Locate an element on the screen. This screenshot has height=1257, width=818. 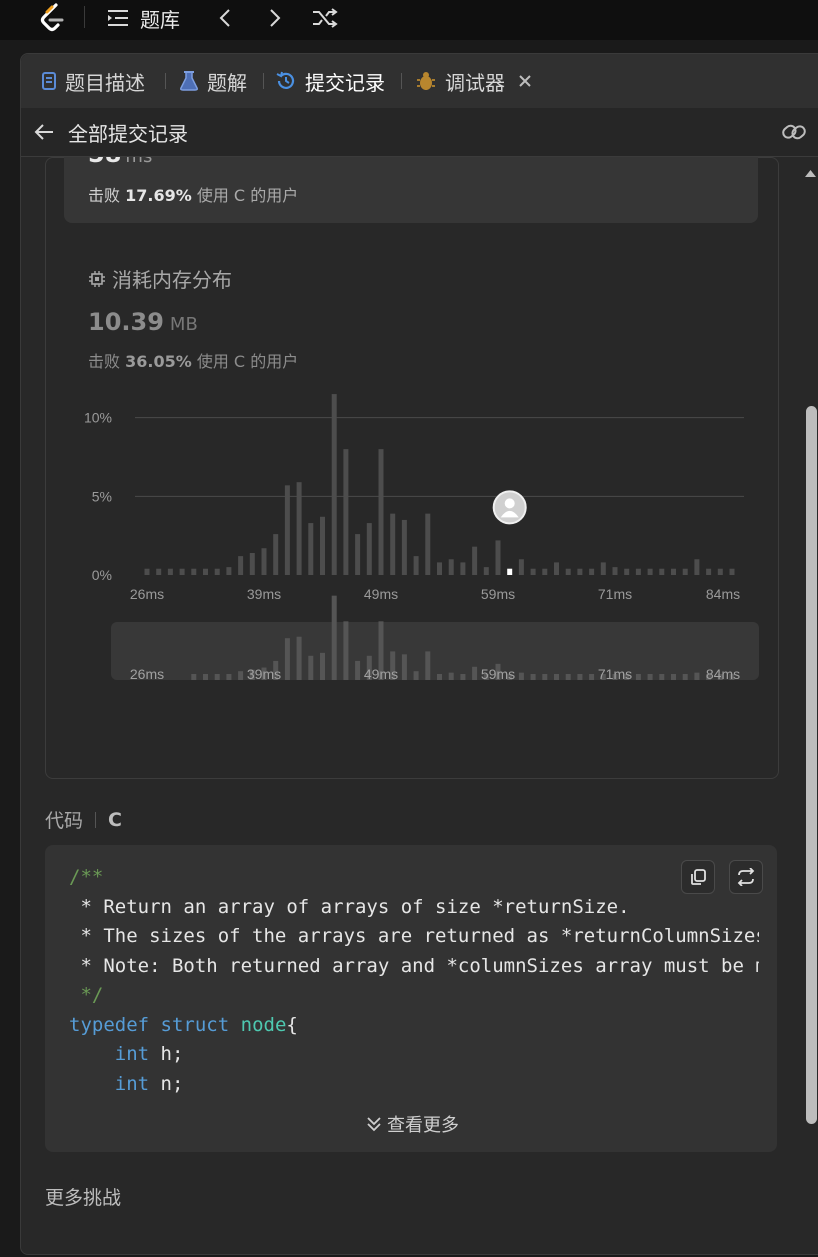
scroll-up-arrow-icon is located at coordinates (810, 172).